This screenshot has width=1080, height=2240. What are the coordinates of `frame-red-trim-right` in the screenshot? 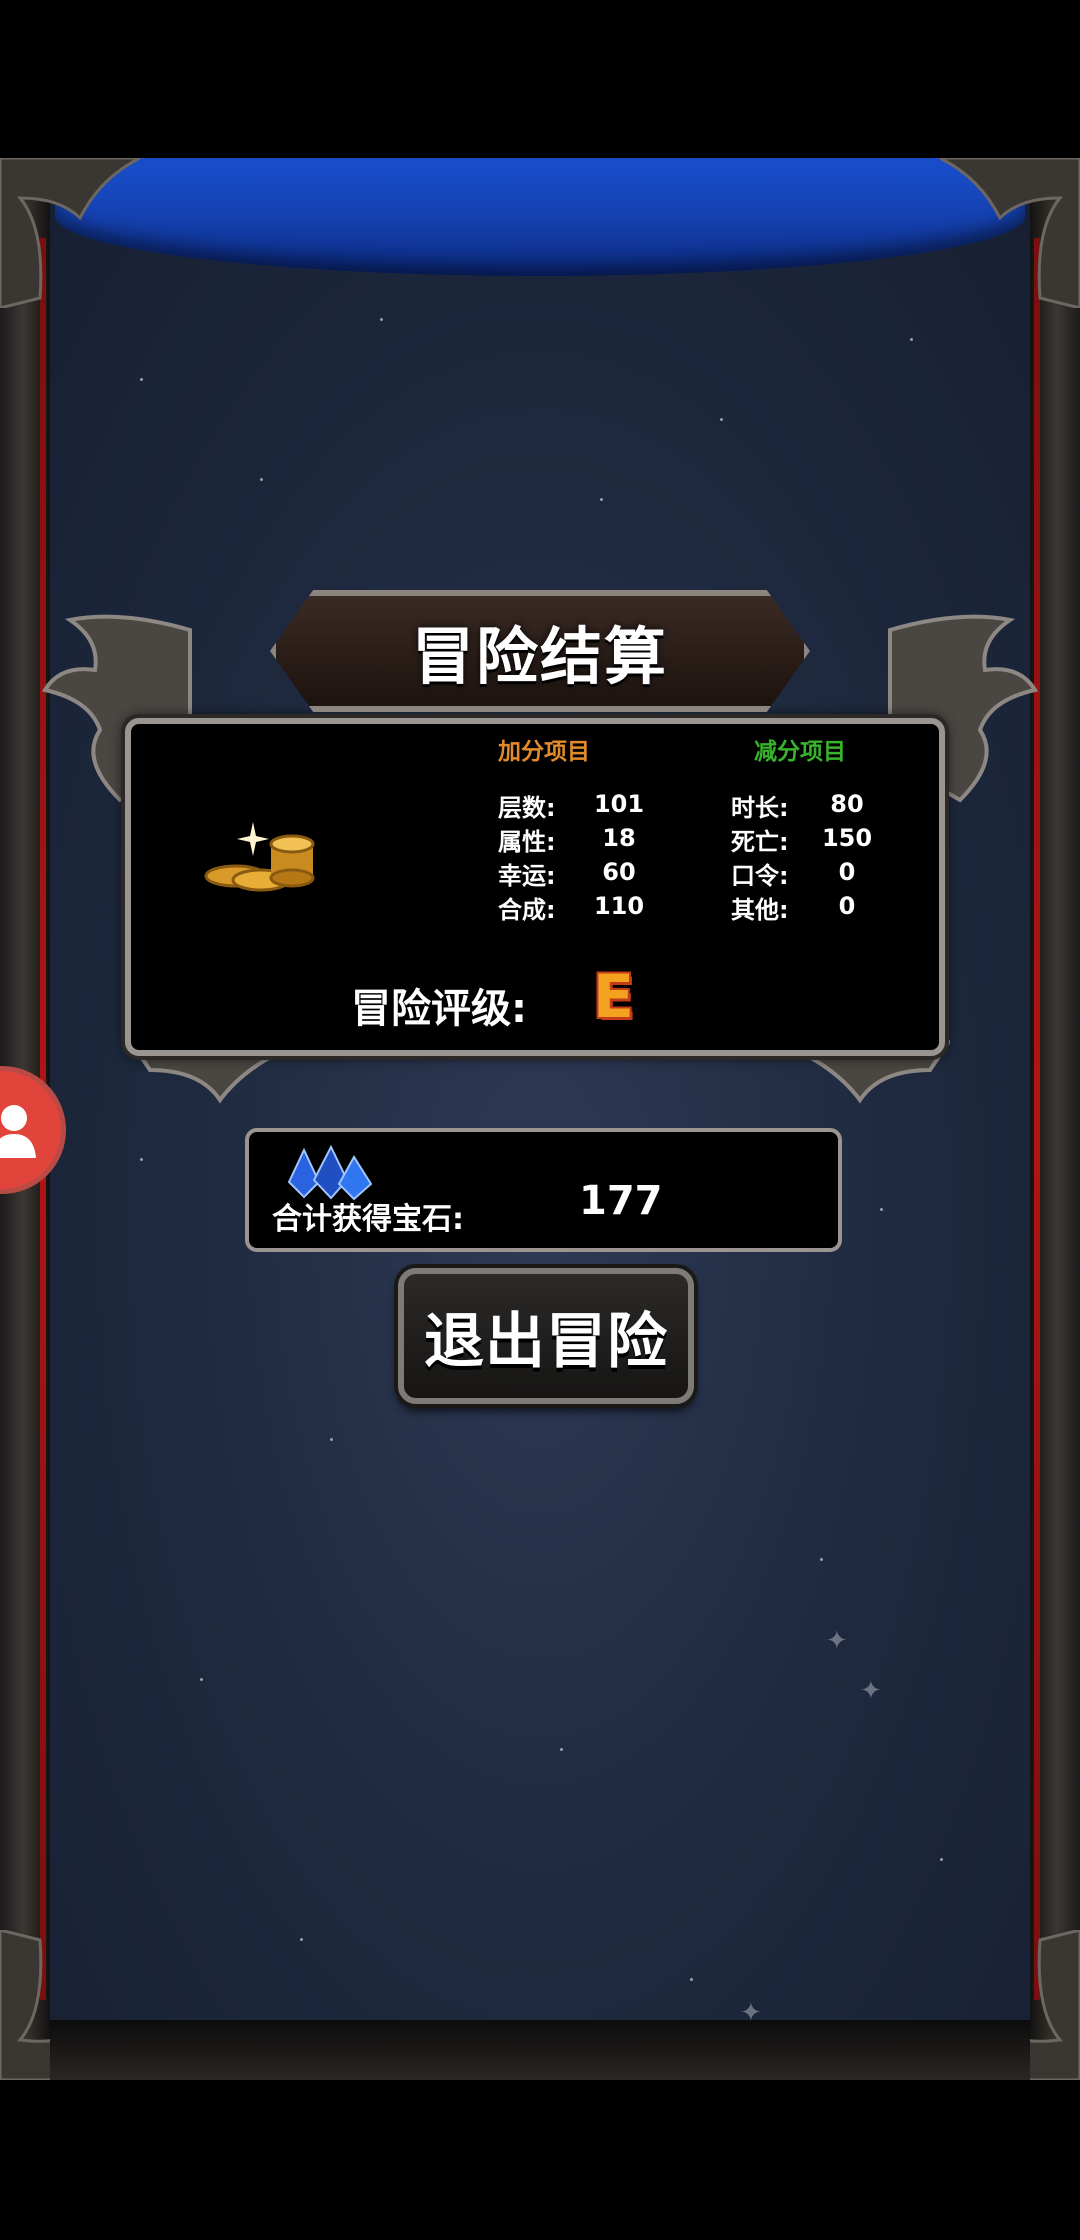 It's located at (1037, 1119).